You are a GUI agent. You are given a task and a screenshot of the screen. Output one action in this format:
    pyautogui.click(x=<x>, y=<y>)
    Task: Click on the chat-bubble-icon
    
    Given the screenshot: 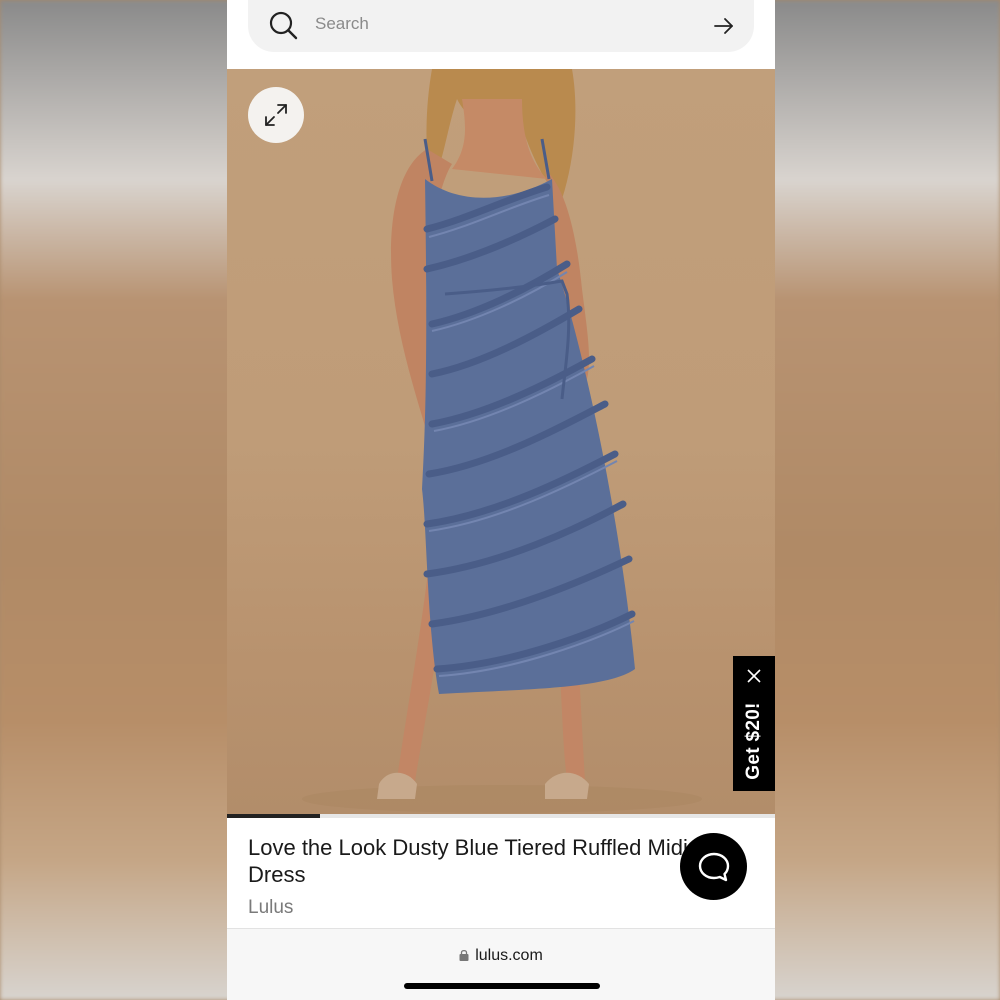 What is the action you would take?
    pyautogui.click(x=713, y=866)
    